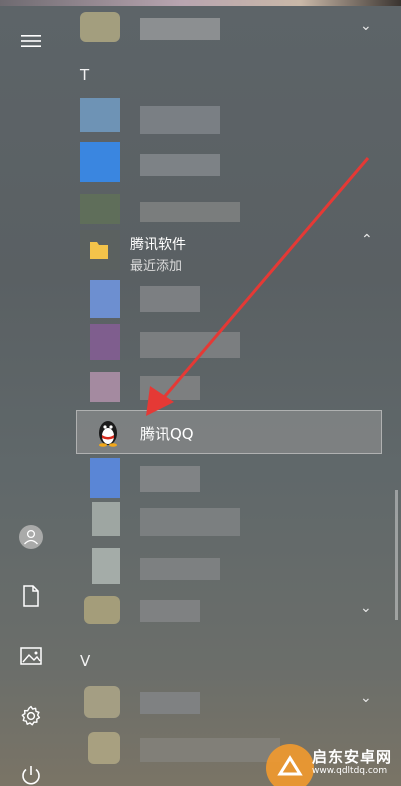 This screenshot has height=786, width=401. What do you see at coordinates (350, 771) in the screenshot?
I see `watermark-url: www.qdltdq.com` at bounding box center [350, 771].